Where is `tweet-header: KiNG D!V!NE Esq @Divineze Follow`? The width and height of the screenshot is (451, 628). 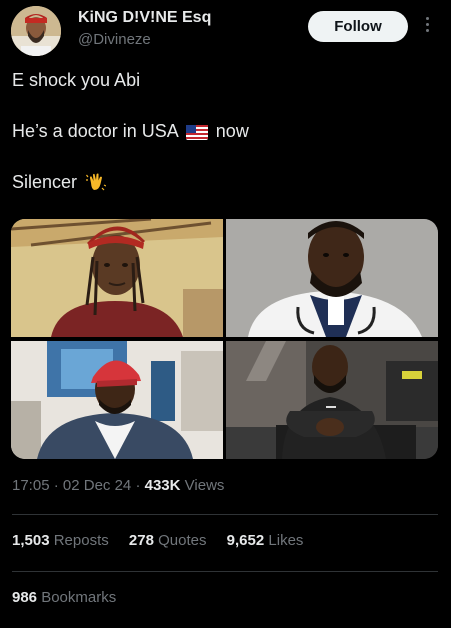 tweet-header: KiNG D!V!NE Esq @Divineze Follow is located at coordinates (225, 31).